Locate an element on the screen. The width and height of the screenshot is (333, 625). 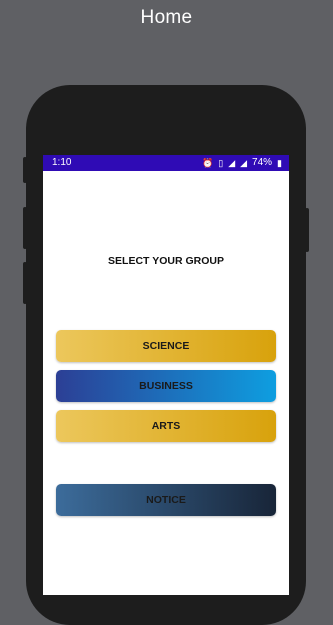
frame-title: Home is located at coordinates (166, 17).